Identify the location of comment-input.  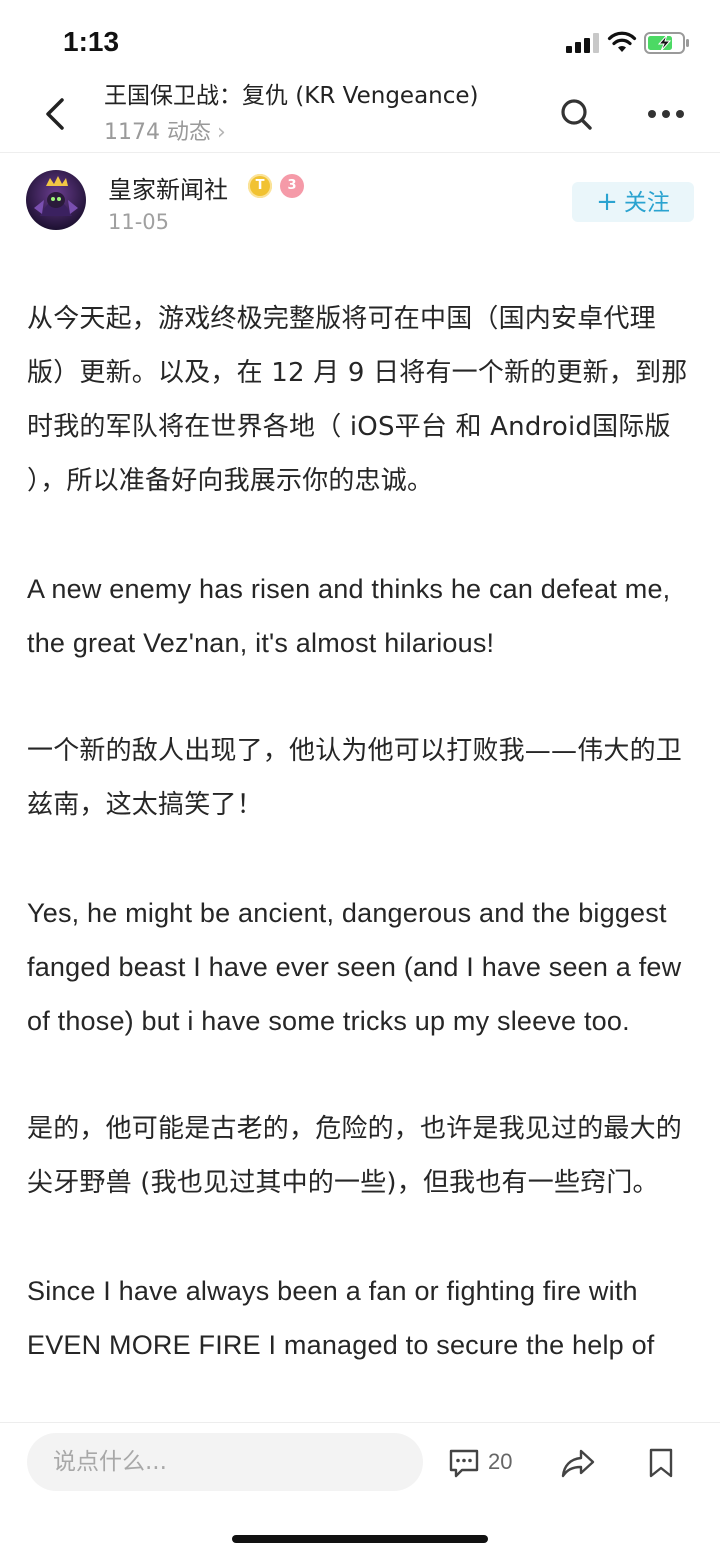
(225, 1462).